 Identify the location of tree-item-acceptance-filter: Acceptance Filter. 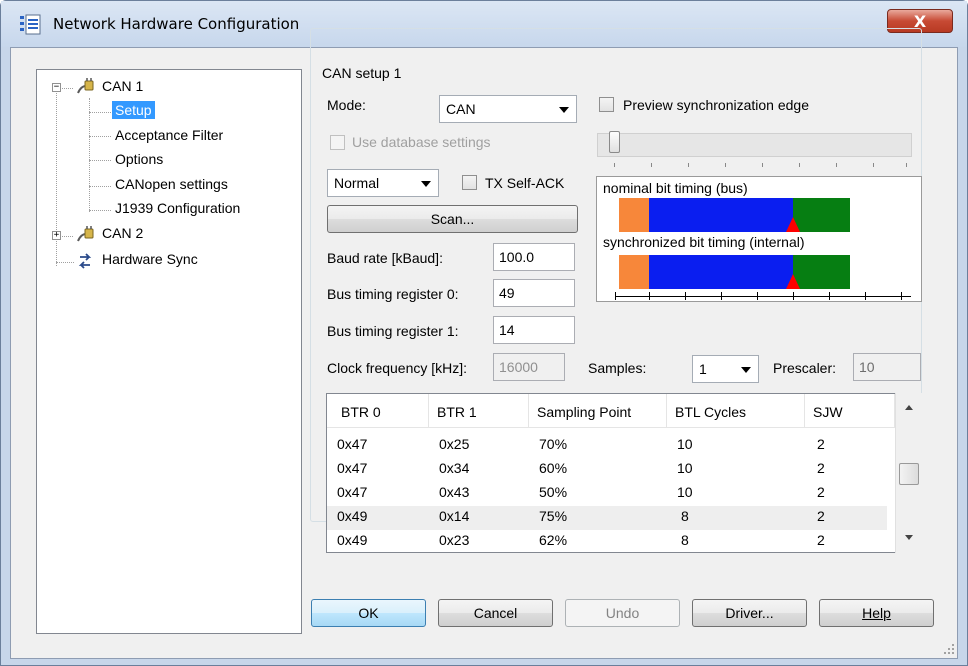
(169, 135).